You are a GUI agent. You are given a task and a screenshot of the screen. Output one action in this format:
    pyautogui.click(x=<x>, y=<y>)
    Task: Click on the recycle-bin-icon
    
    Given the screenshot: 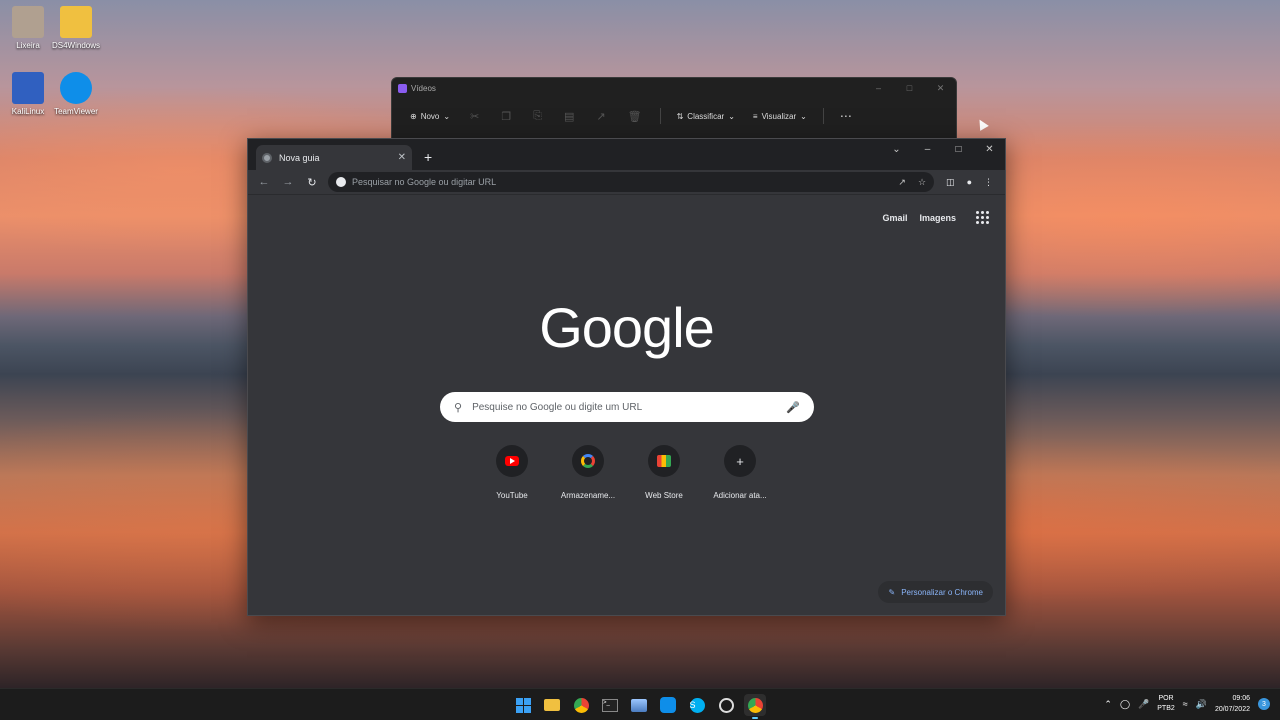 What is the action you would take?
    pyautogui.click(x=28, y=22)
    